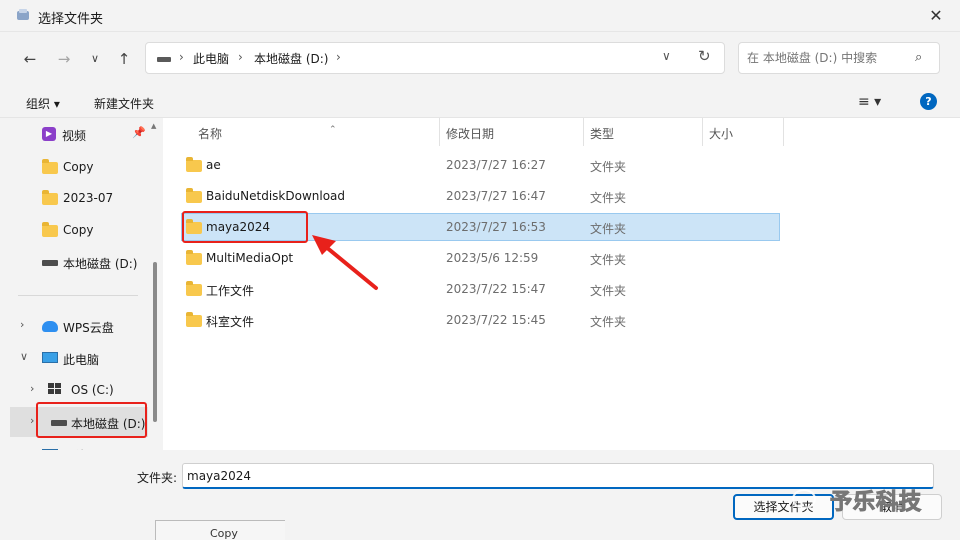 This screenshot has height=540, width=960. I want to click on sidebar-scroll-thumb, so click(155, 342).